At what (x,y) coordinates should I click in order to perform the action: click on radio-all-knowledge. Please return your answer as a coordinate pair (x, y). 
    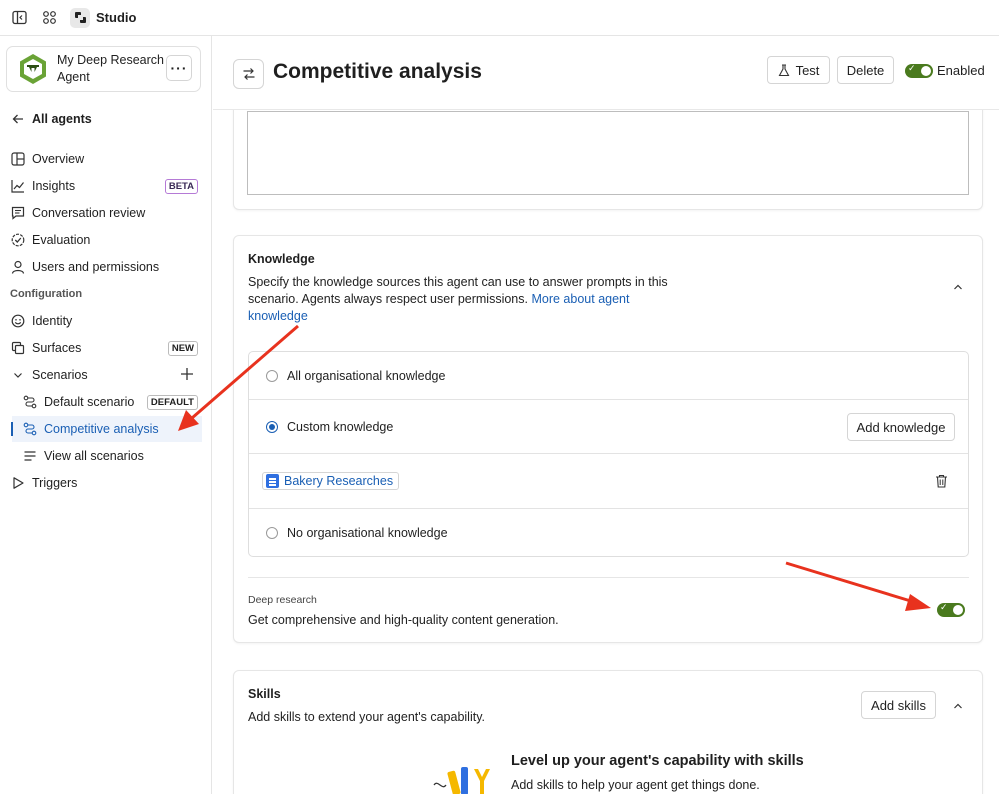
    Looking at the image, I should click on (272, 375).